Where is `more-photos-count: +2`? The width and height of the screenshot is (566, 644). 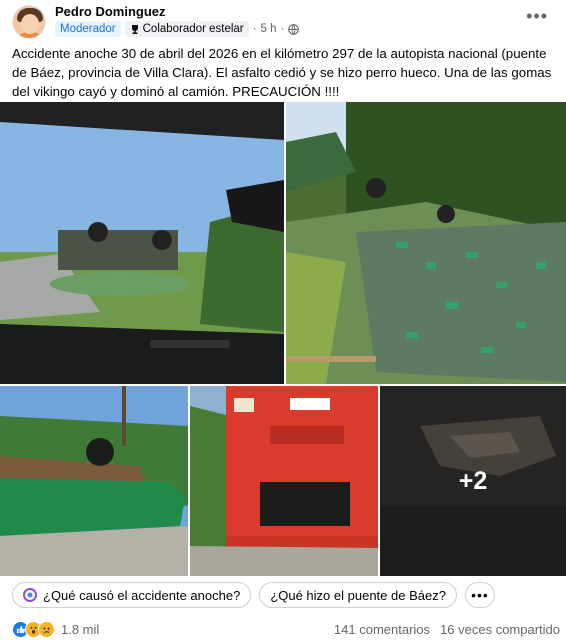
more-photos-count: +2 is located at coordinates (473, 481).